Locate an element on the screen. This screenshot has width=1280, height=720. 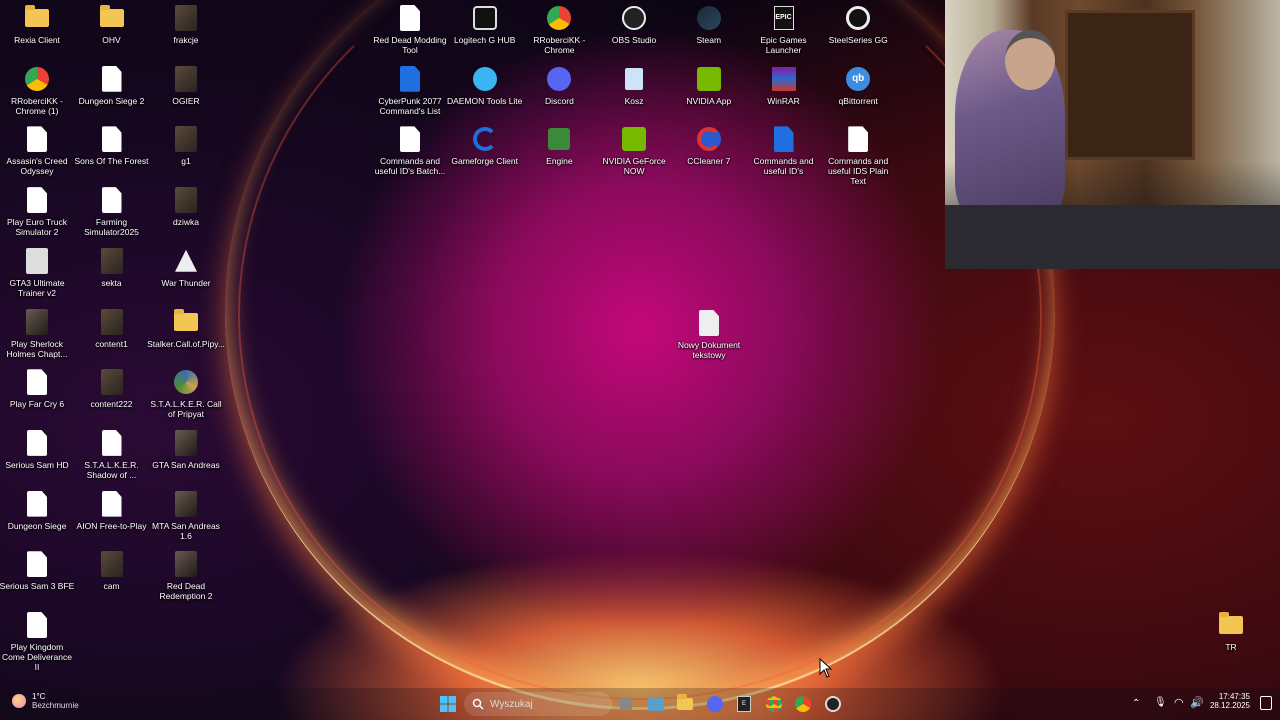
microphone-icon: 🎙 is located at coordinates (1160, 702).